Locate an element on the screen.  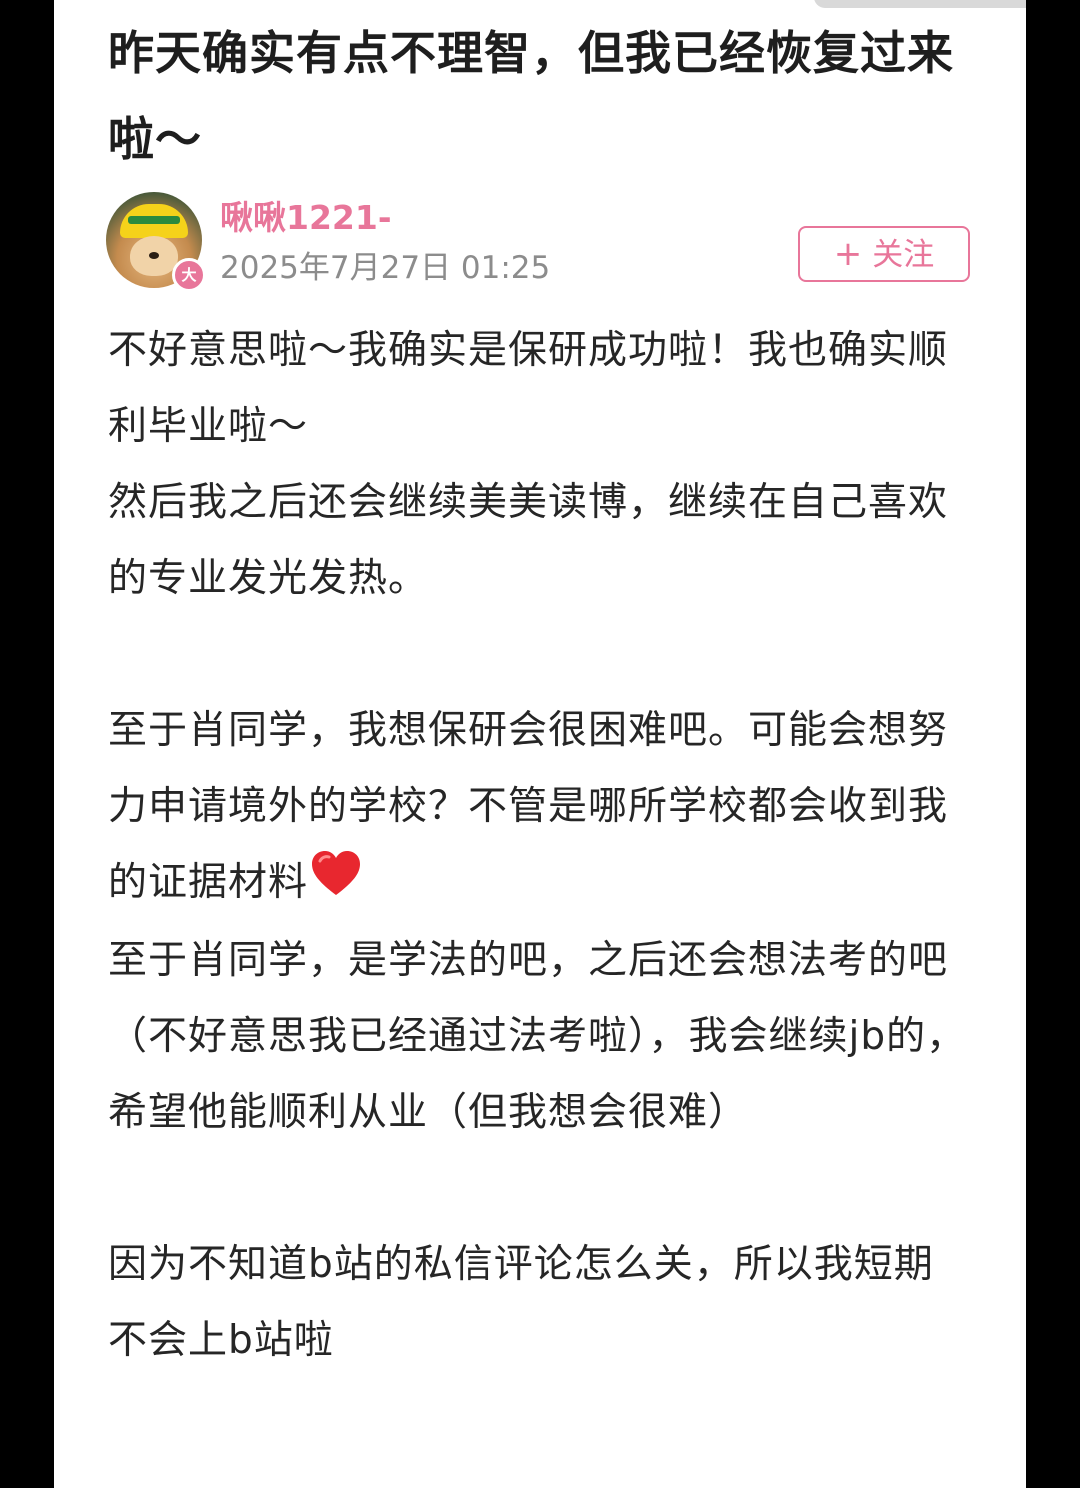
body-paragraph-1: 不好意思啦～我确实是保研成功啦！我也确实顺利毕业啦～ is located at coordinates (528, 388).